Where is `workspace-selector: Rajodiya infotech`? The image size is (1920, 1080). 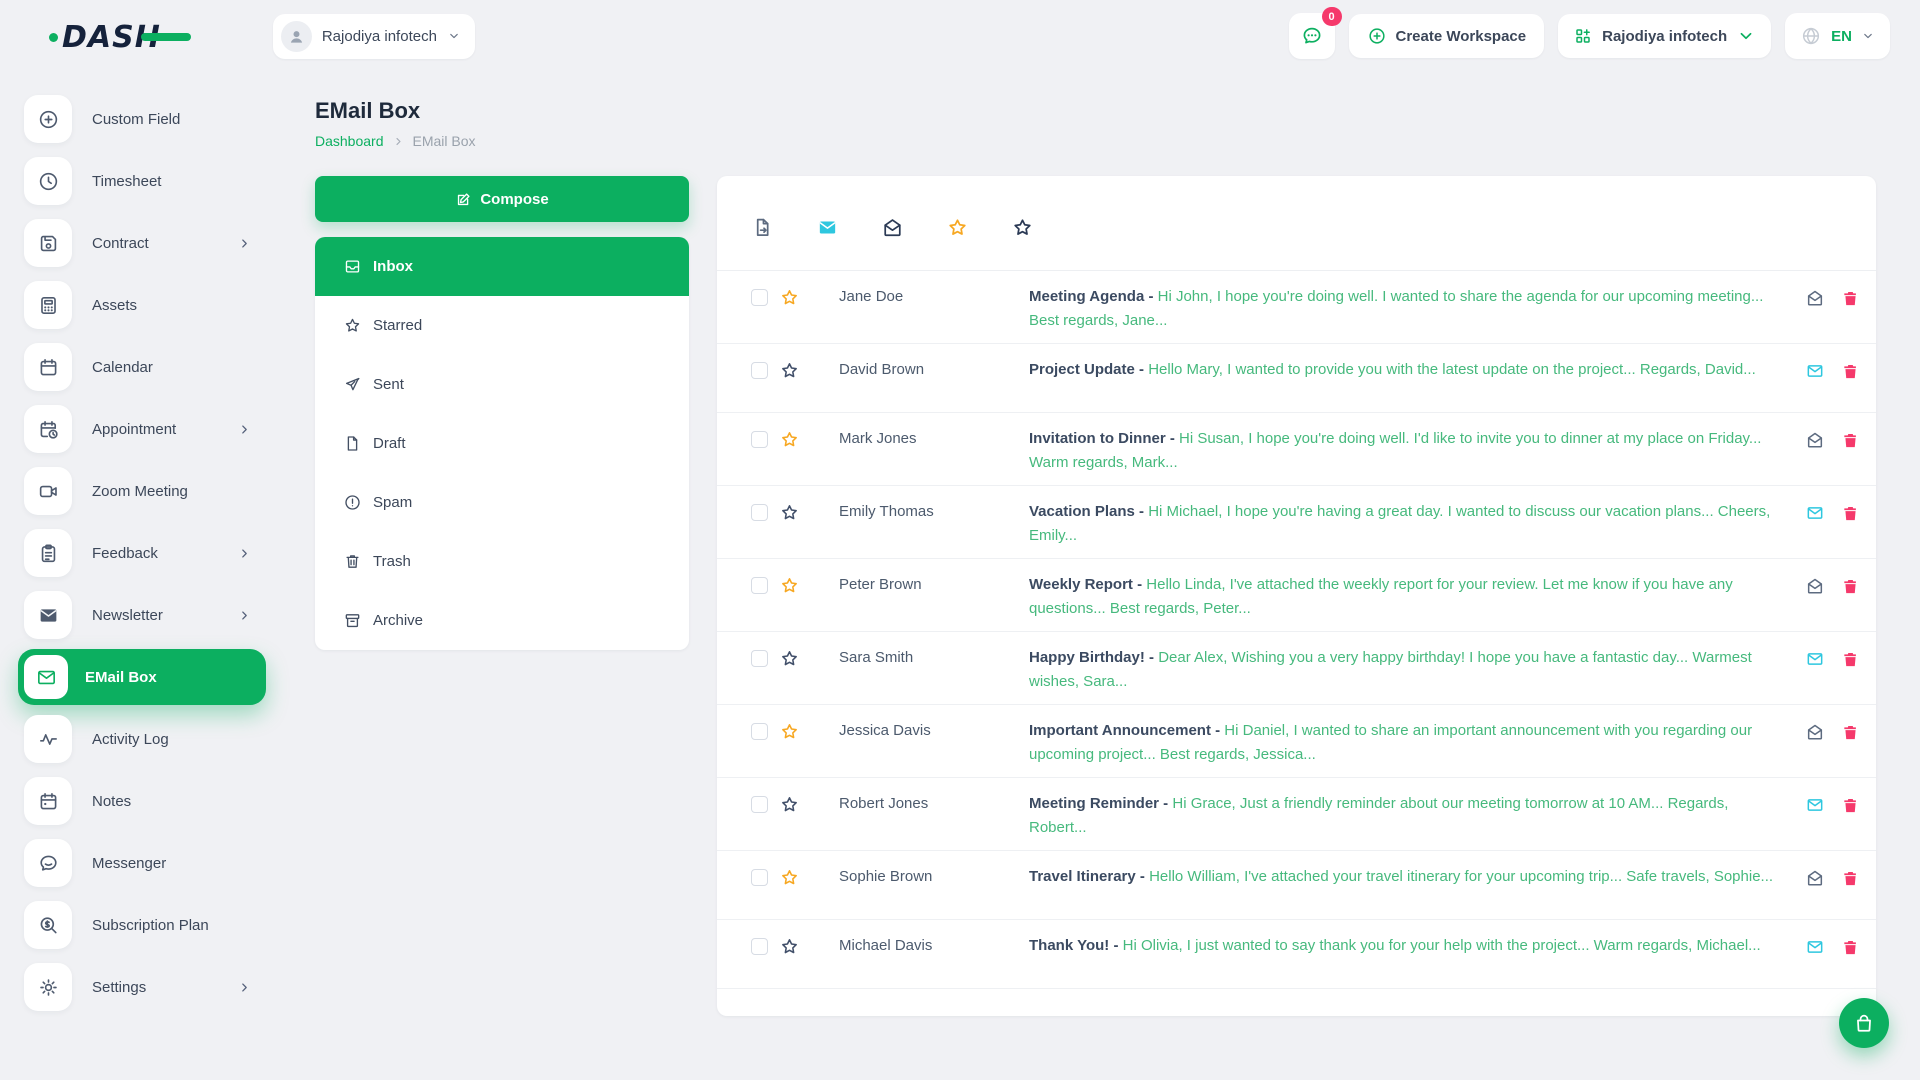
workspace-selector: Rajodiya infotech is located at coordinates (373, 36).